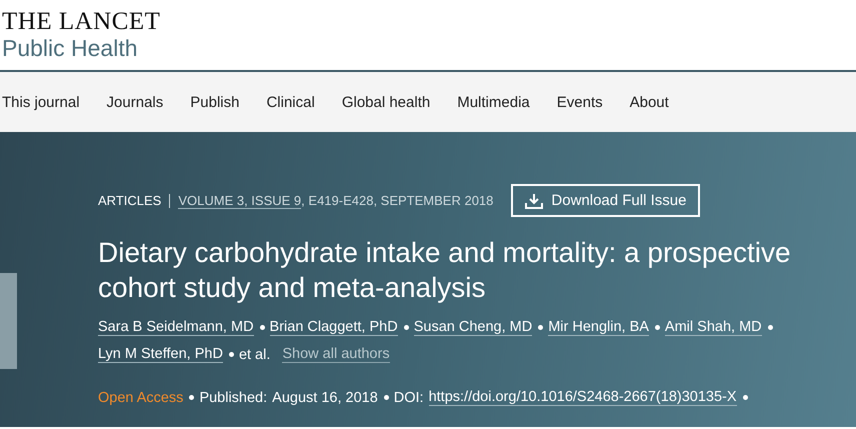 The image size is (856, 429). I want to click on doi-link: https://doi.org/10.1016/S2468-2667(18)30135-X, so click(582, 397).